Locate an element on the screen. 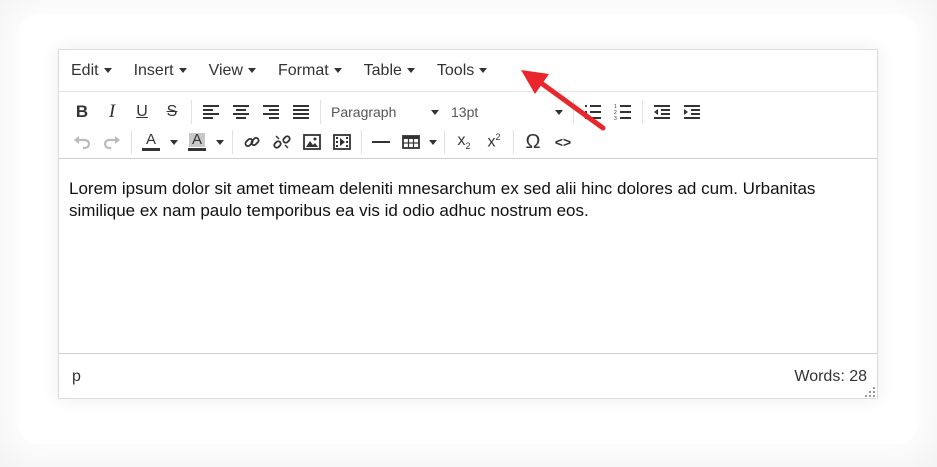 This screenshot has width=937, height=467. menu-view: View is located at coordinates (232, 71).